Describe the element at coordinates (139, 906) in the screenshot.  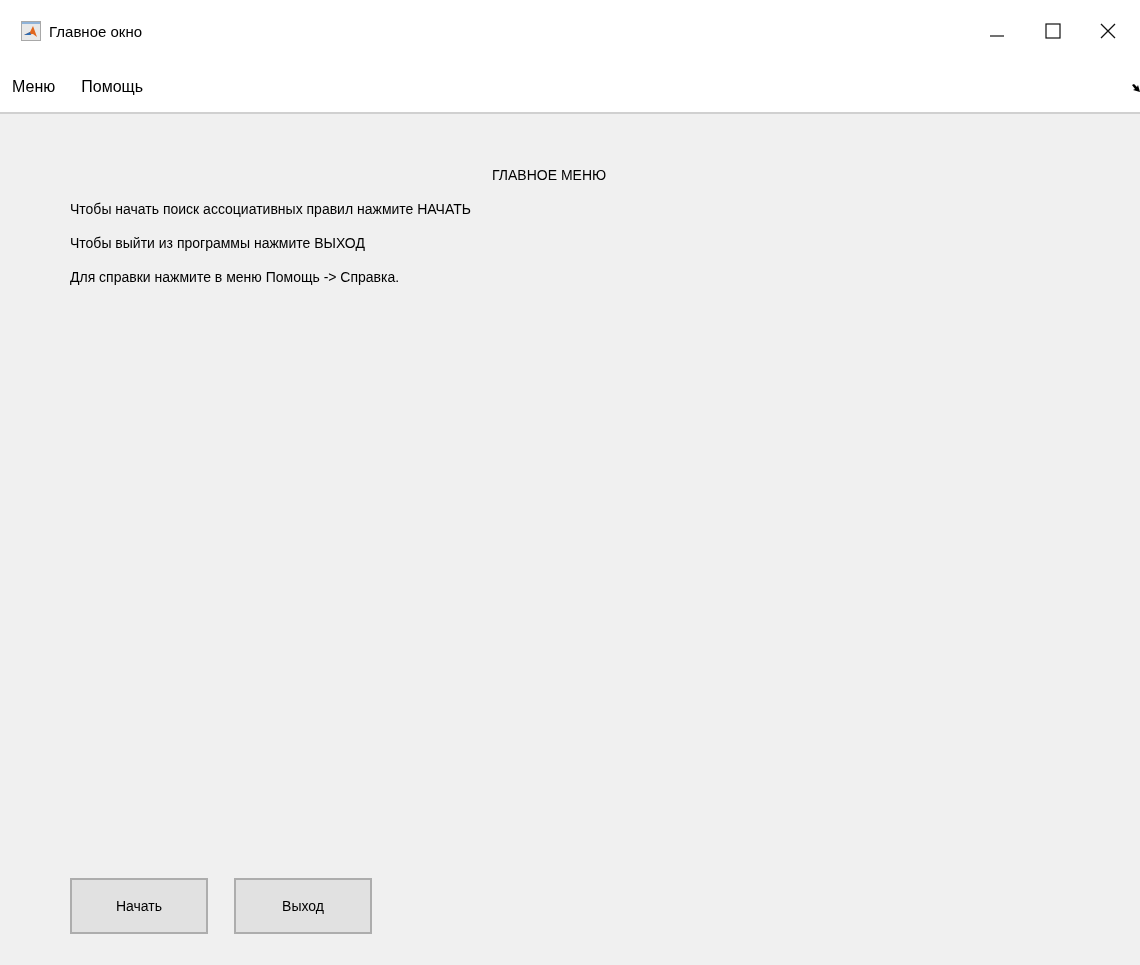
I see `start-button: Начать` at that location.